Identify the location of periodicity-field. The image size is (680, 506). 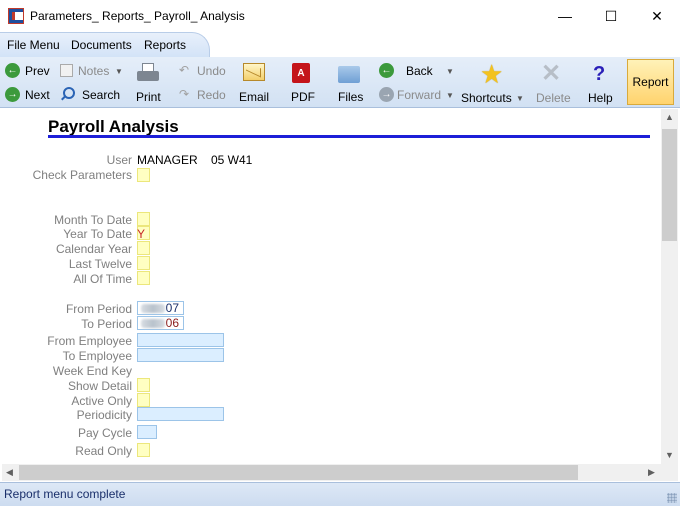
(180, 414).